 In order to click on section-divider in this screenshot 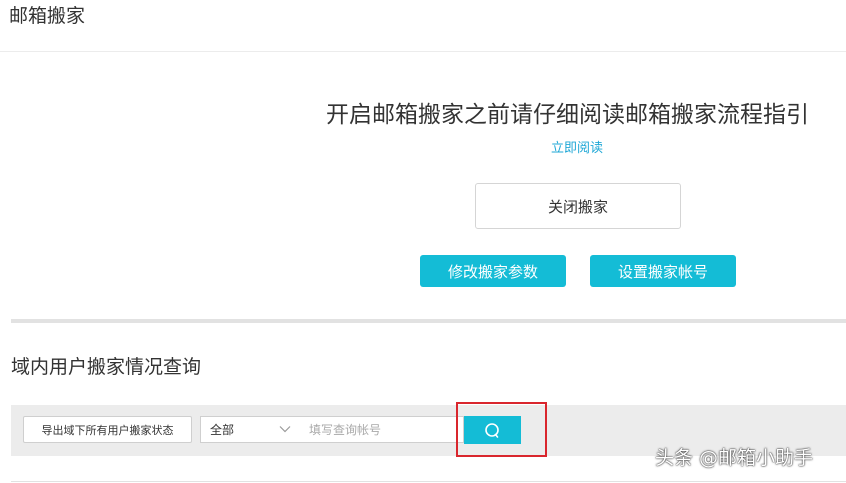, I will do `click(428, 321)`.